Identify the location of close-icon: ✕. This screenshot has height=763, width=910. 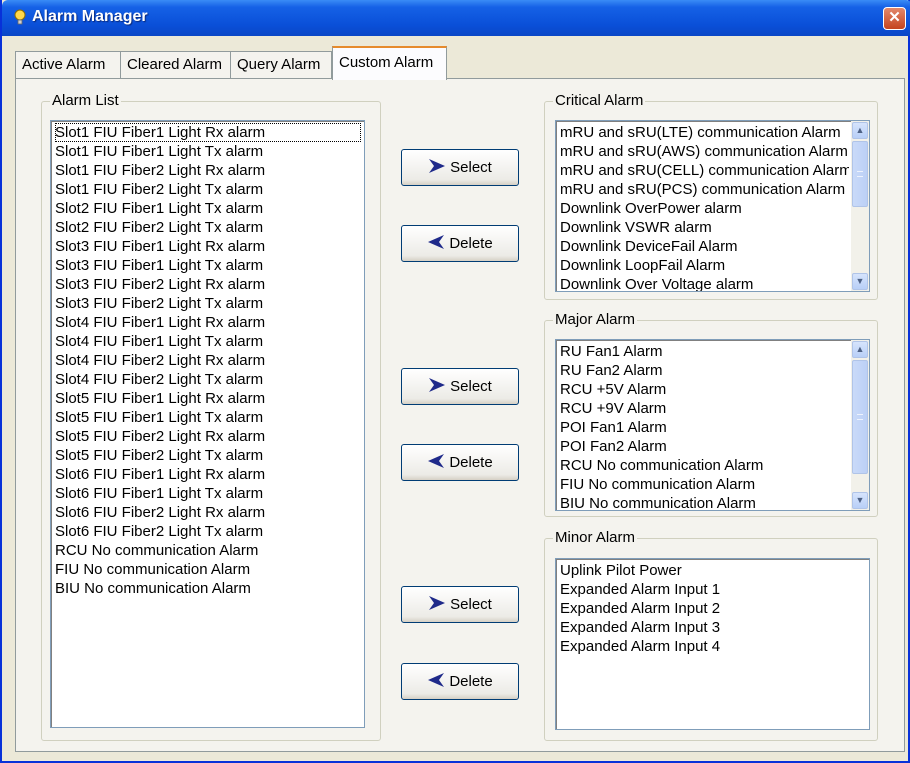
(894, 17).